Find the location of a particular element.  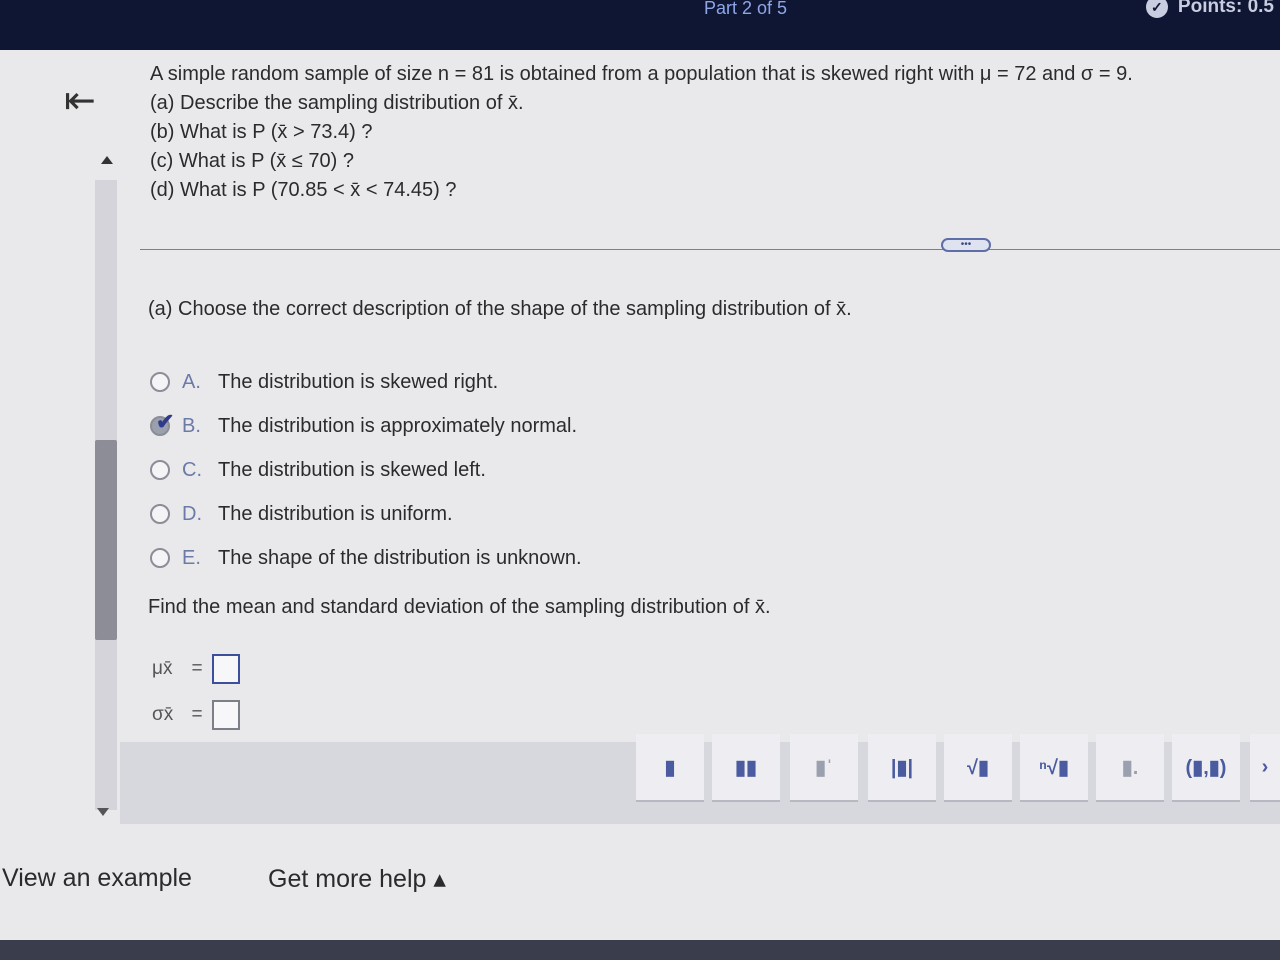

top-bar: Part 2 of 5 ✓ Points: 0.5 is located at coordinates (640, 25).